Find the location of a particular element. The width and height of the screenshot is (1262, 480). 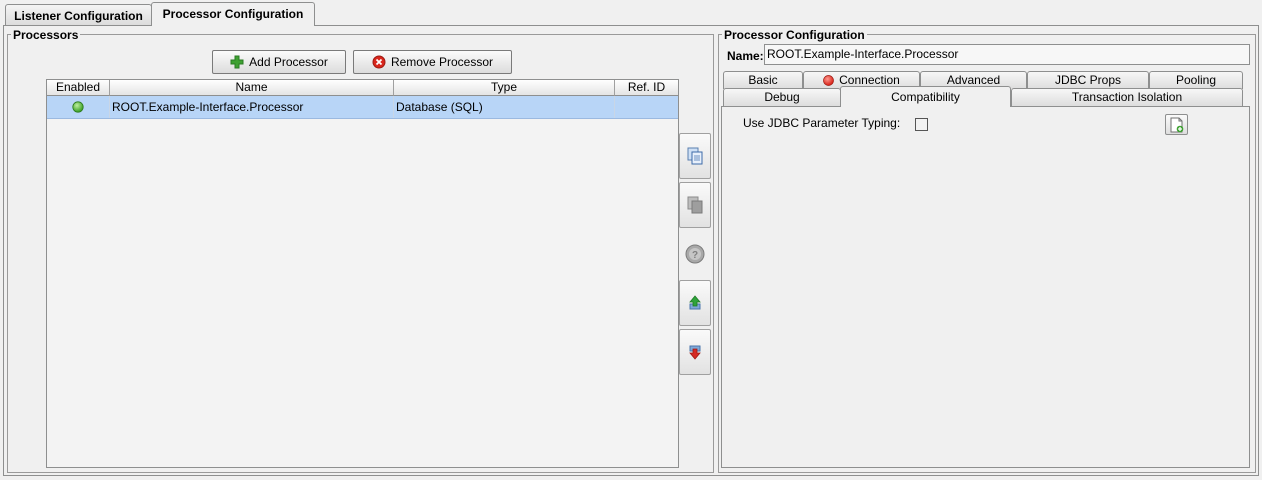

tab-basic: Basic is located at coordinates (763, 80).